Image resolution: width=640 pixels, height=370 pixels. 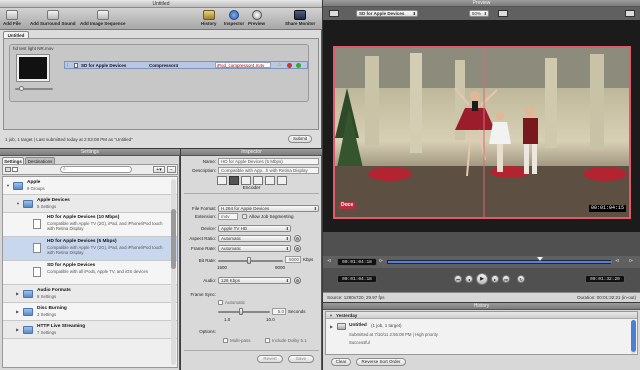 I want to click on job-segmenting-checkbox, so click(x=244, y=216).